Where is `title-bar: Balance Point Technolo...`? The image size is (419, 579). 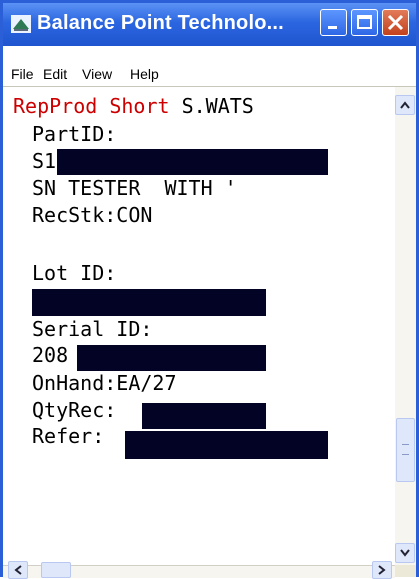
title-bar: Balance Point Technolo... is located at coordinates (209, 24).